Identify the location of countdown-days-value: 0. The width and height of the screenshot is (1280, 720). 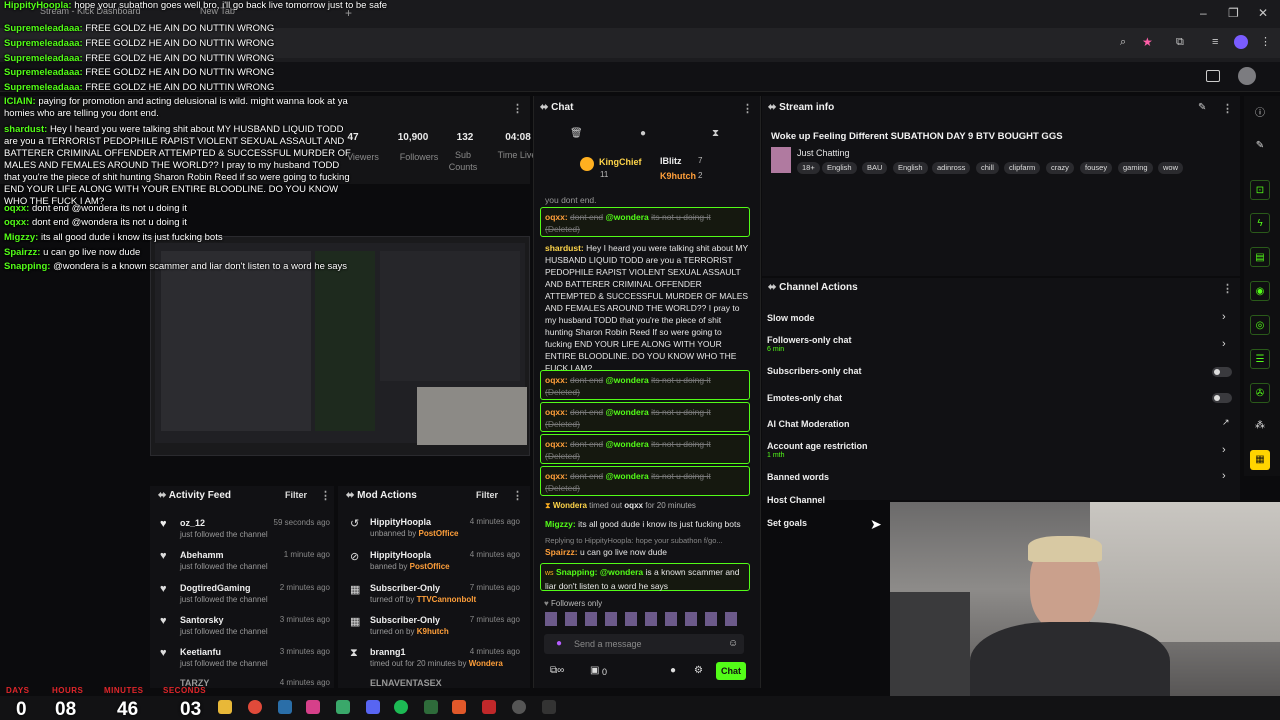
(21, 709).